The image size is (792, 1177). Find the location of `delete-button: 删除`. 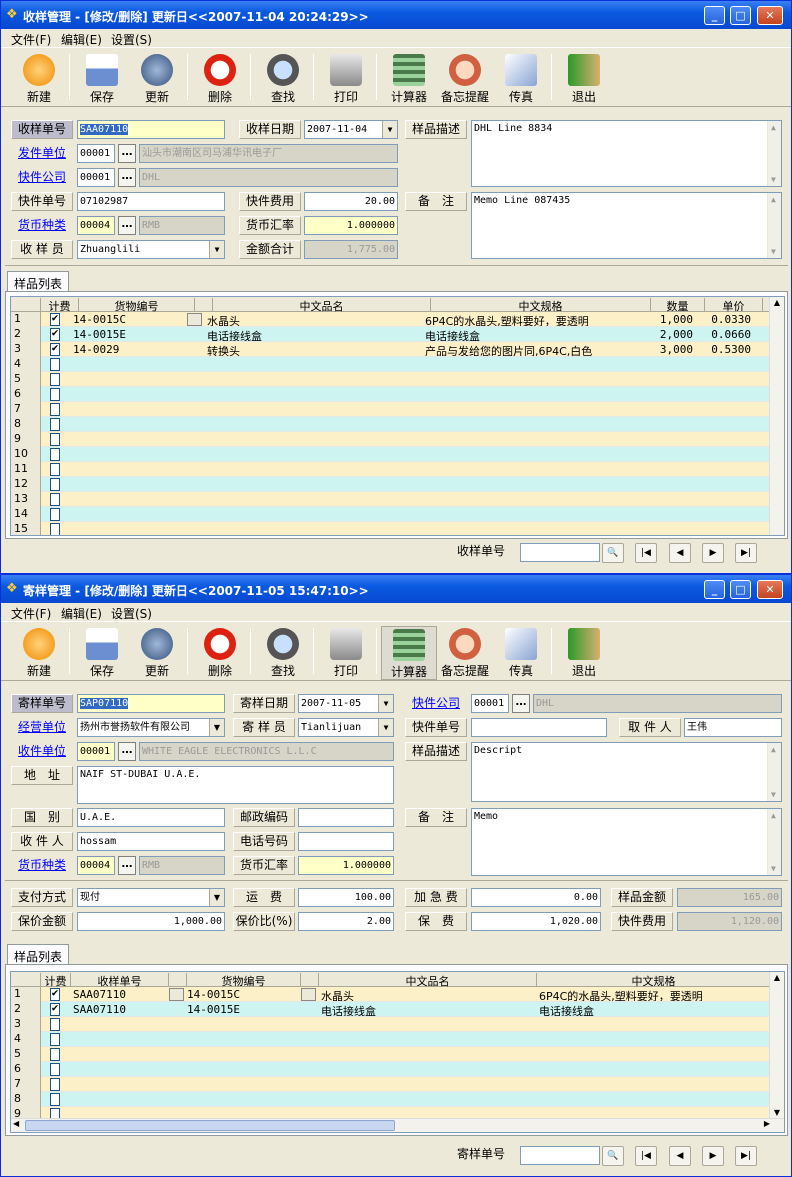

delete-button: 删除 is located at coordinates (220, 79).